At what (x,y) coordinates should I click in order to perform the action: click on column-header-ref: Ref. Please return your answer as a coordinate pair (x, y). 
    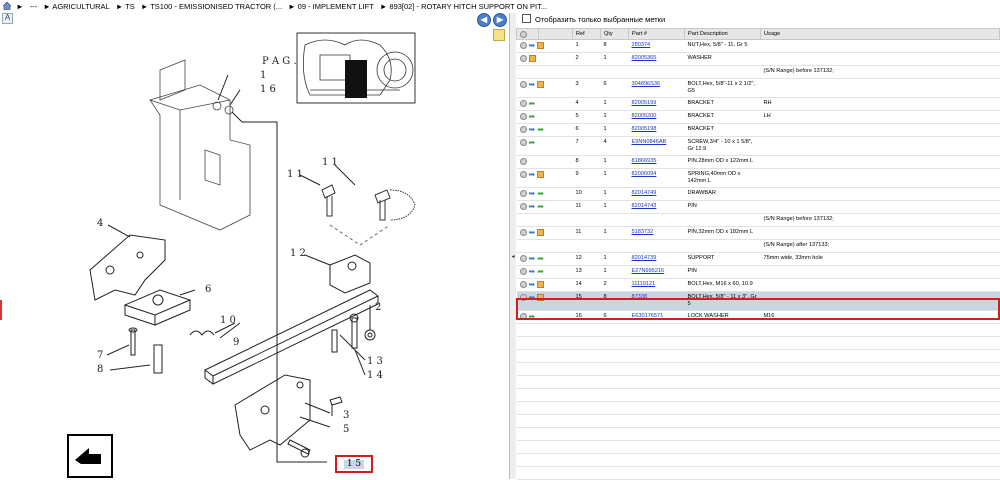
    Looking at the image, I should click on (586, 34).